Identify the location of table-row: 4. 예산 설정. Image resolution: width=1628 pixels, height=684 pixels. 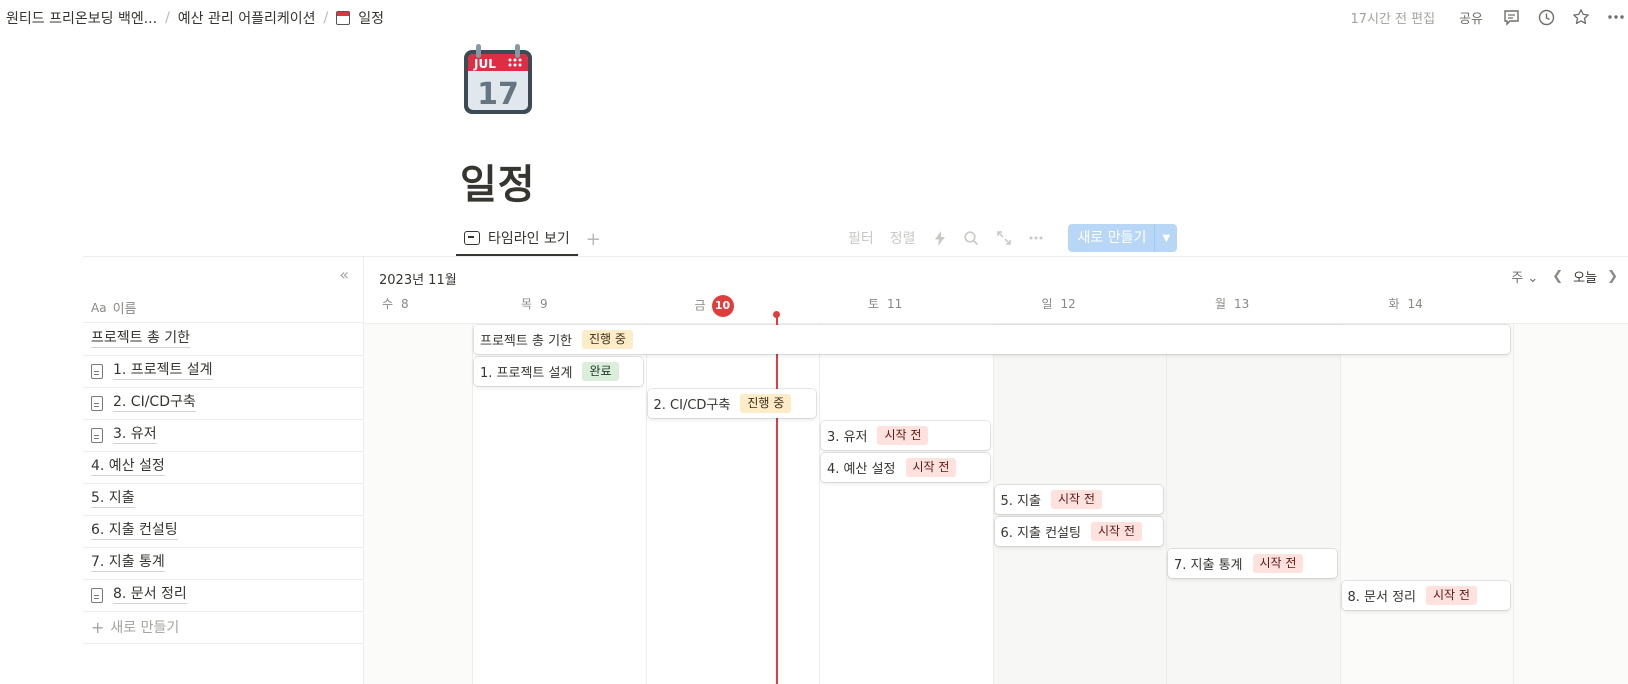
(223, 467).